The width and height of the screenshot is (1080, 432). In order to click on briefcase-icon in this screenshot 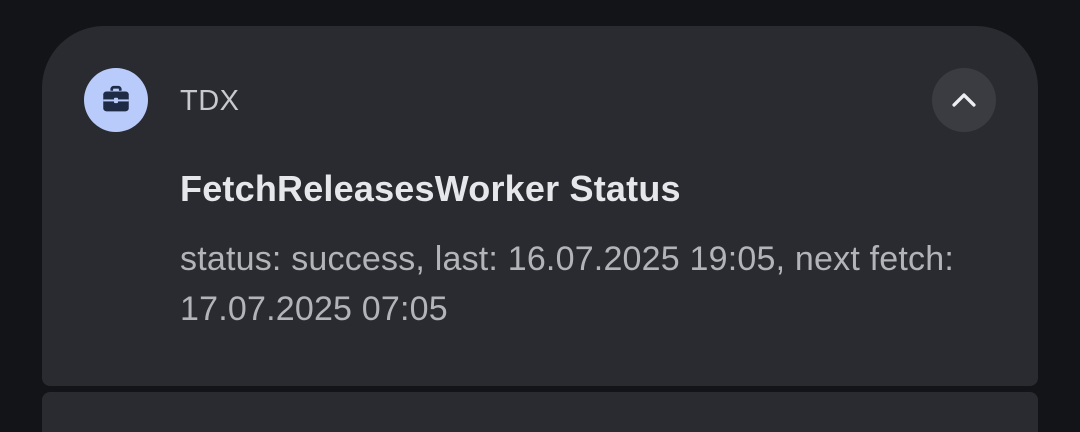, I will do `click(116, 100)`.